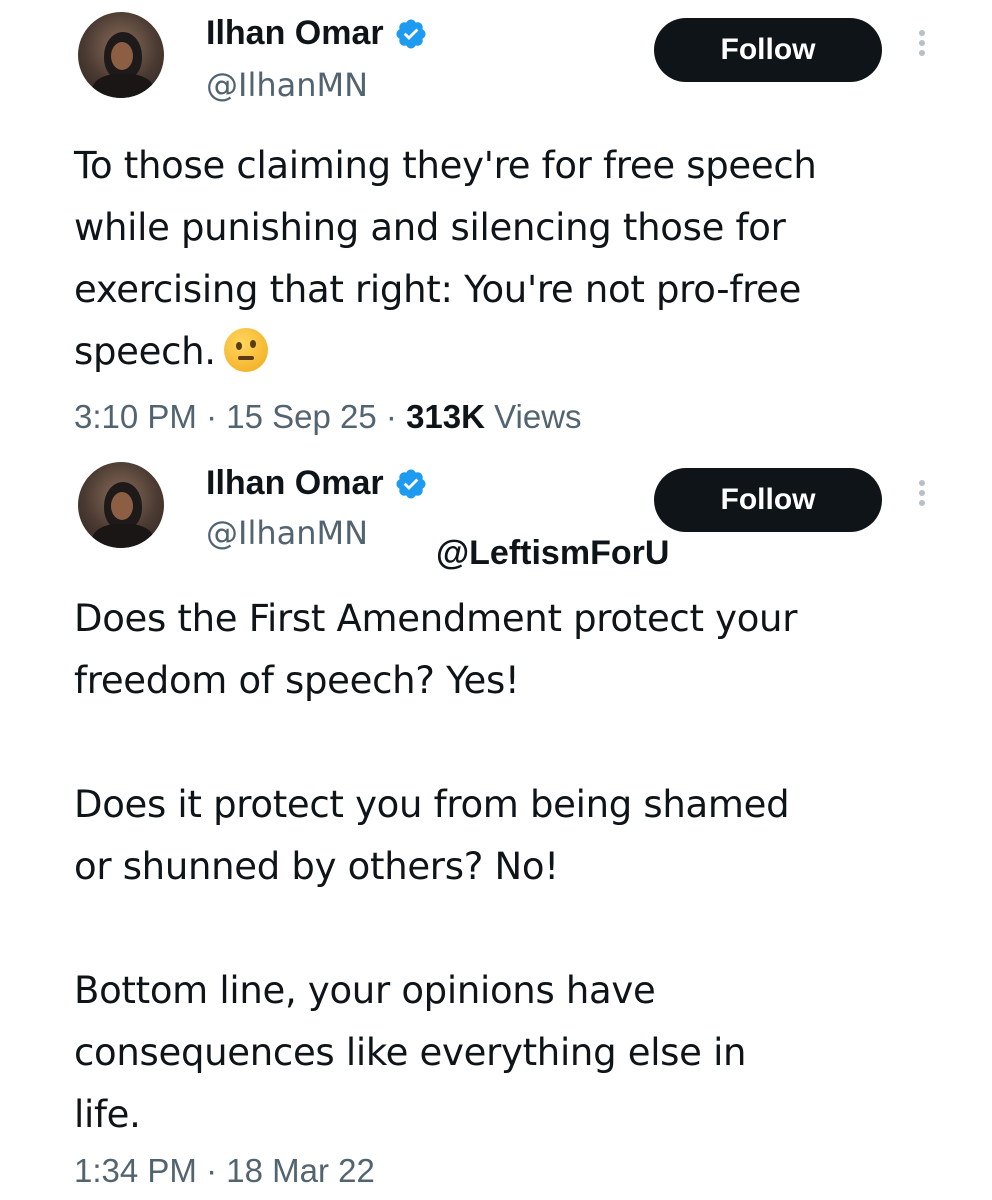 This screenshot has width=992, height=1200. I want to click on tweet-meta: 3:10 PM · 15 Sep 25 · 313K Views, so click(328, 417).